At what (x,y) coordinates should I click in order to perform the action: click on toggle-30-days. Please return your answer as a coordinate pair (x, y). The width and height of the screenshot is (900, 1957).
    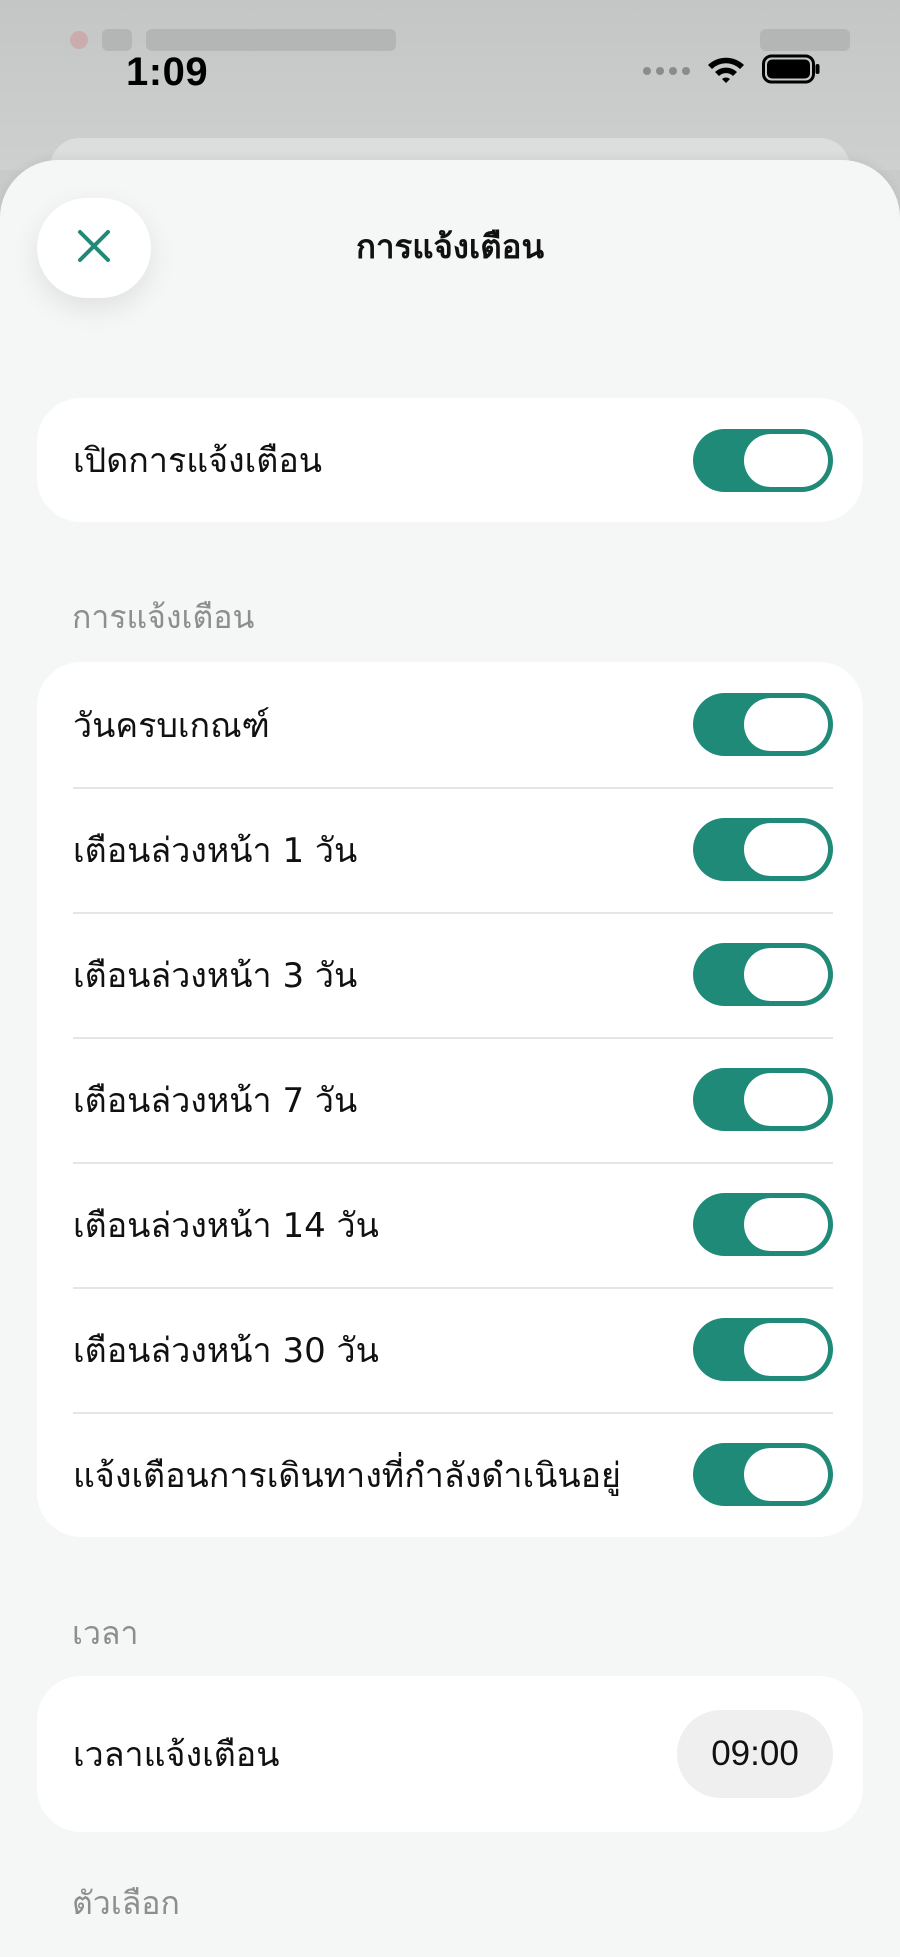
    Looking at the image, I should click on (763, 1349).